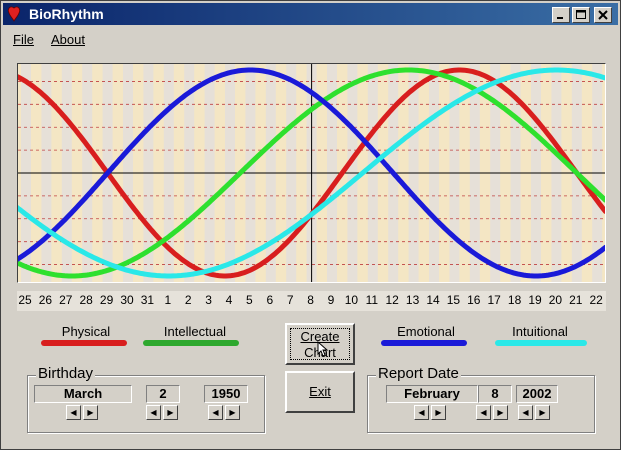 Image resolution: width=621 pixels, height=450 pixels. Describe the element at coordinates (535, 300) in the screenshot. I see `day-label: 19` at that location.